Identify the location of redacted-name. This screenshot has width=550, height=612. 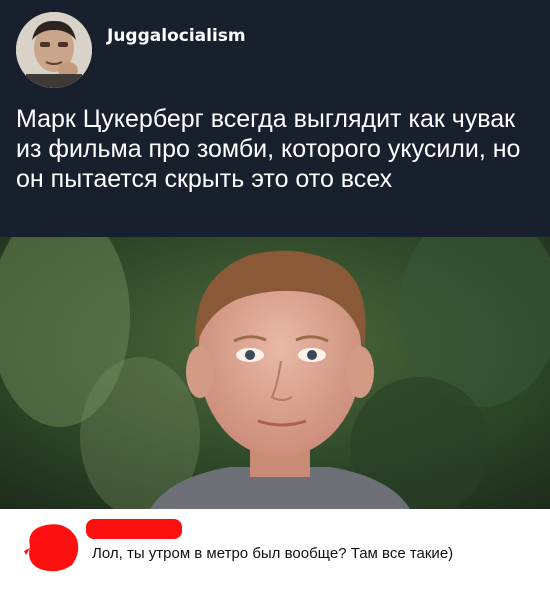
(134, 529).